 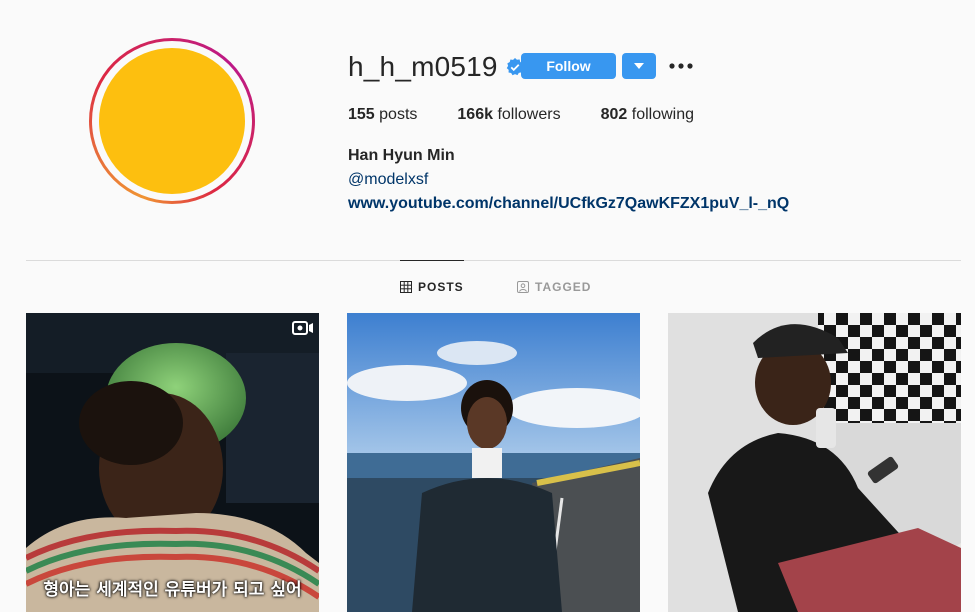 What do you see at coordinates (388, 180) in the screenshot?
I see `mention-link: @modelxsf` at bounding box center [388, 180].